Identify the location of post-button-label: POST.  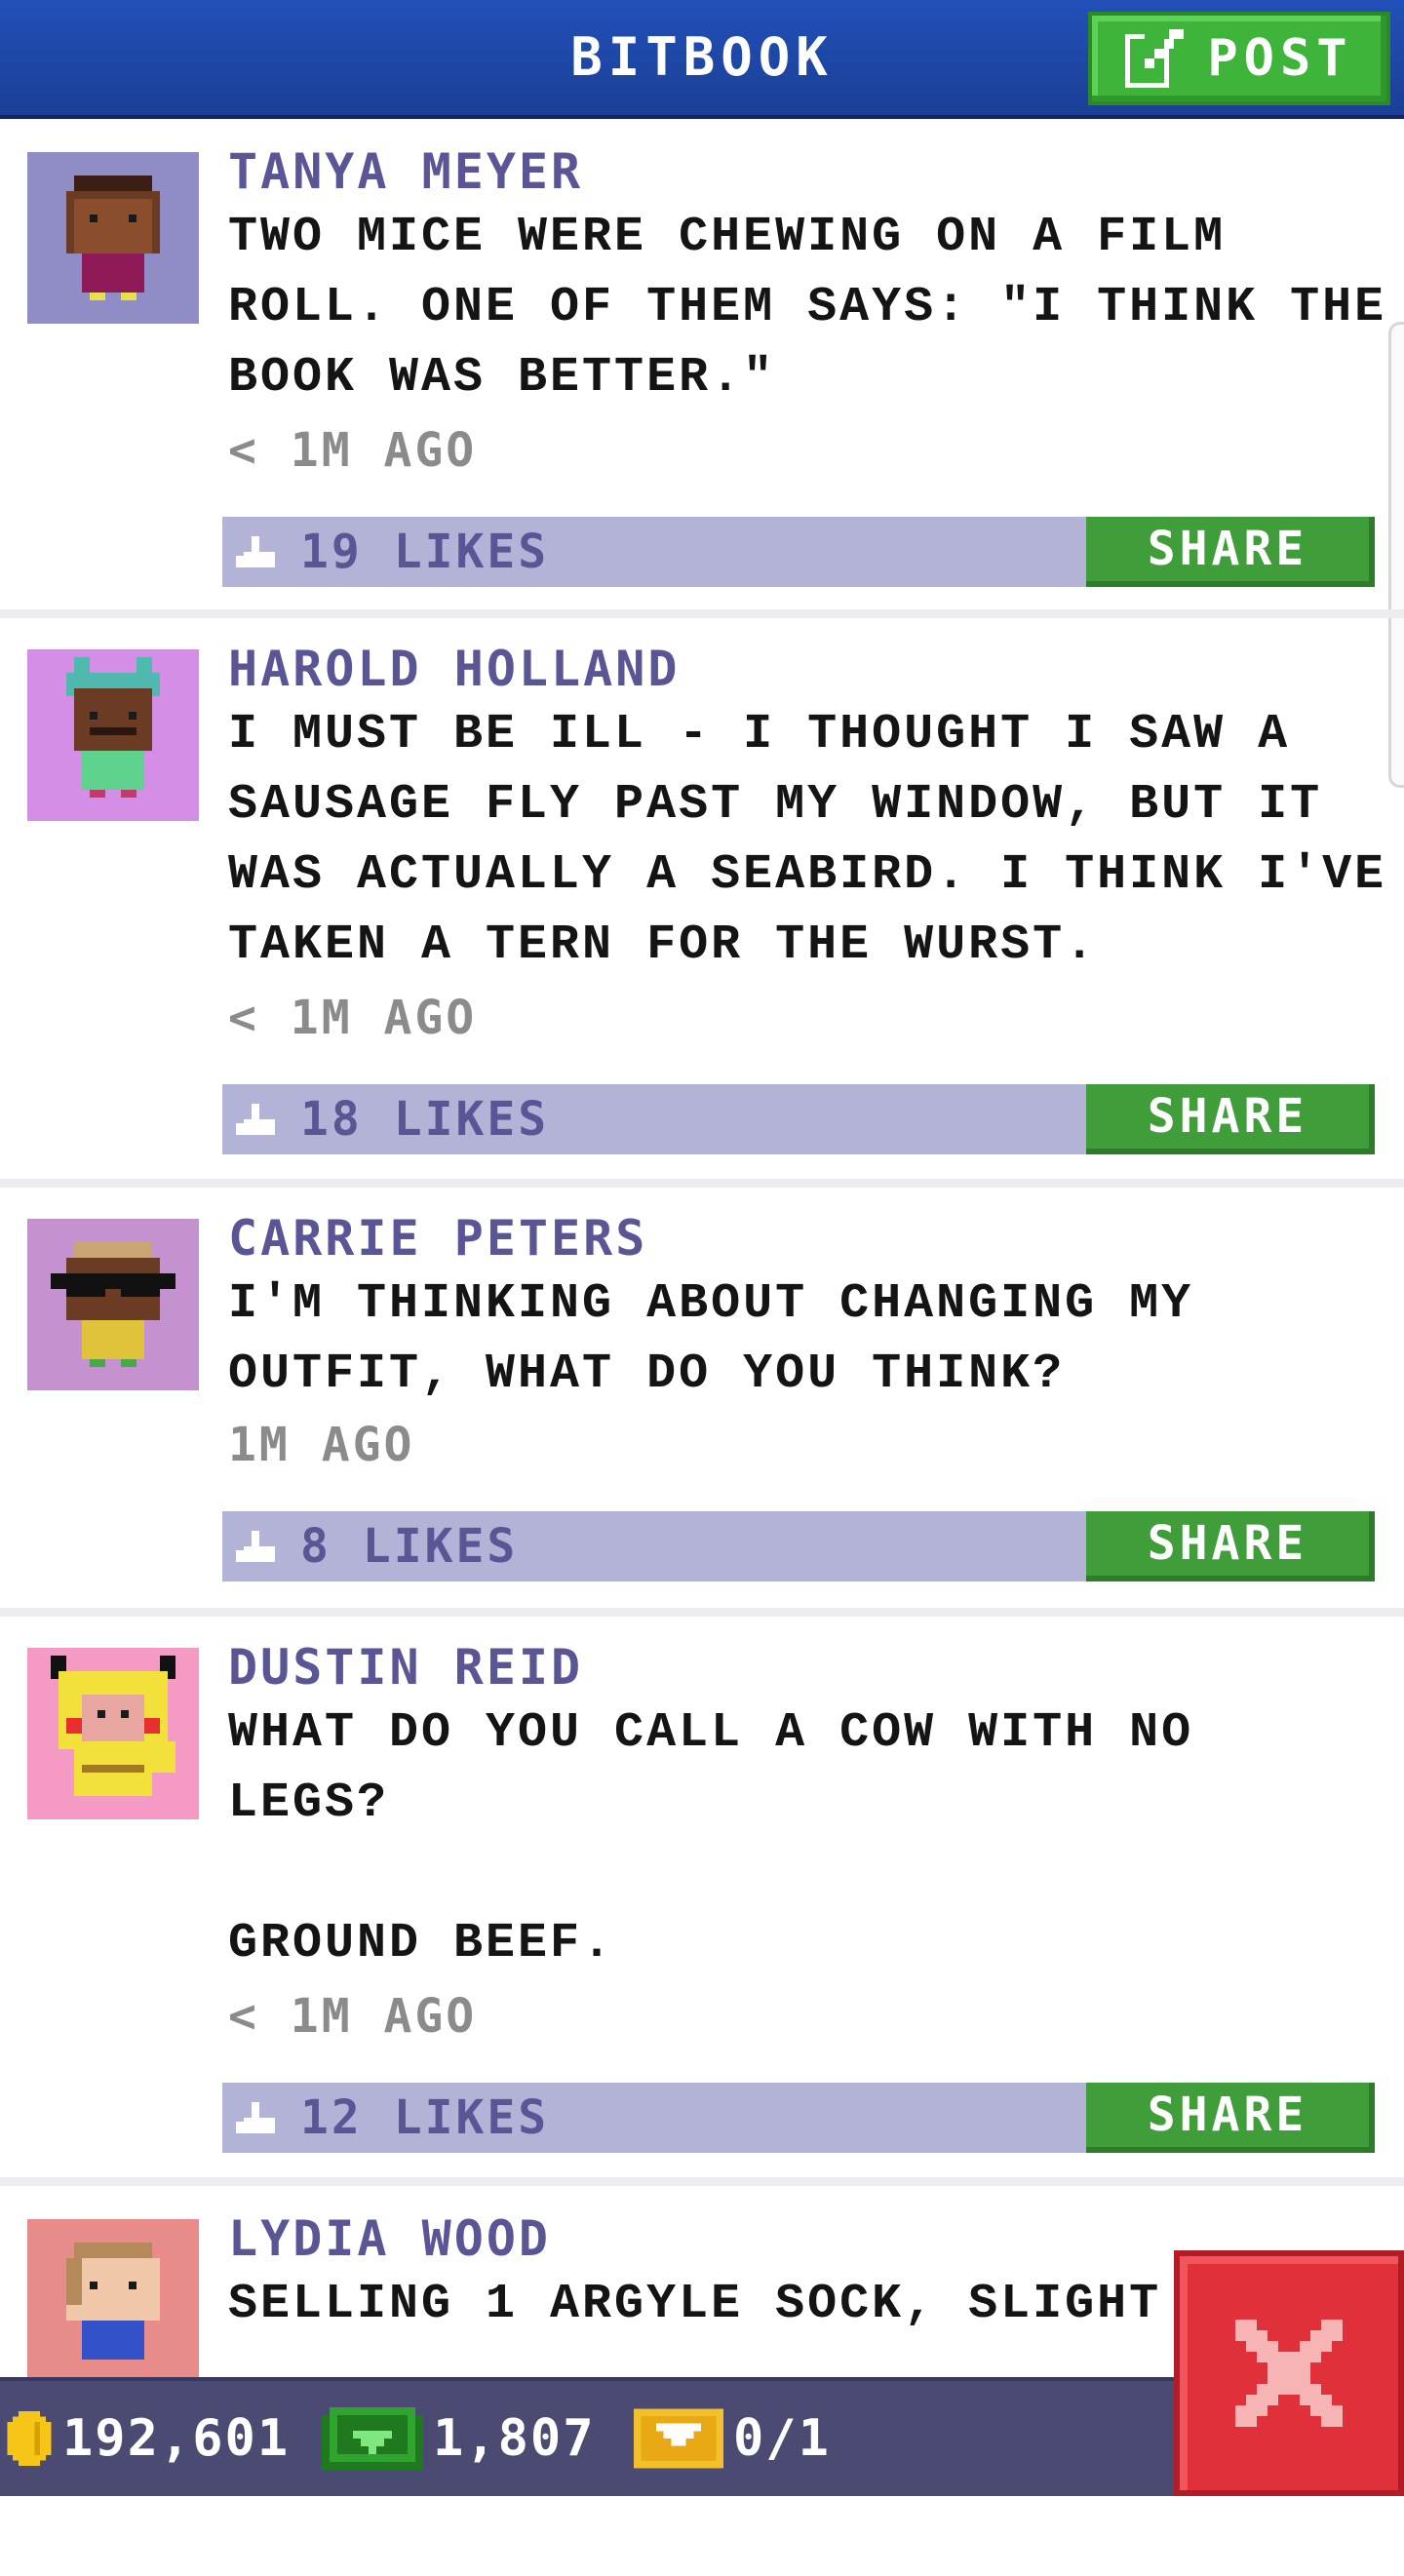
(1280, 58).